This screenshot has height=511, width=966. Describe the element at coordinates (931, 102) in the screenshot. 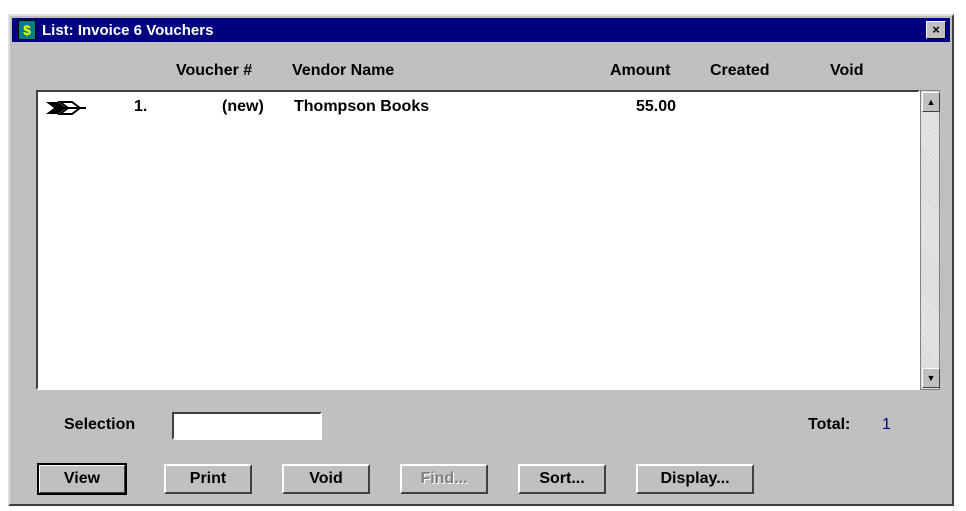

I see `scroll-up-arrow-icon: ▲` at that location.